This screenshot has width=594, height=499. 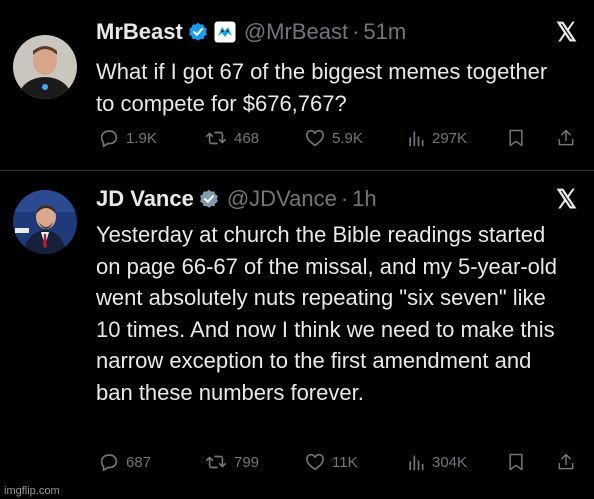 I want to click on reply-count: 1.9K, so click(x=141, y=138).